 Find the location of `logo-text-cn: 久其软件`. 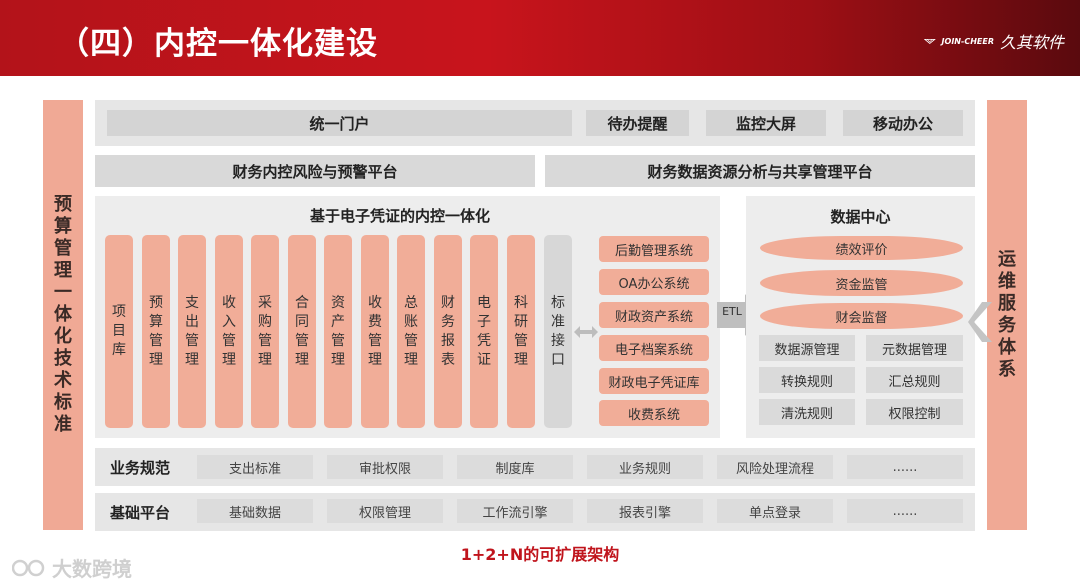

logo-text-cn: 久其软件 is located at coordinates (1031, 42).